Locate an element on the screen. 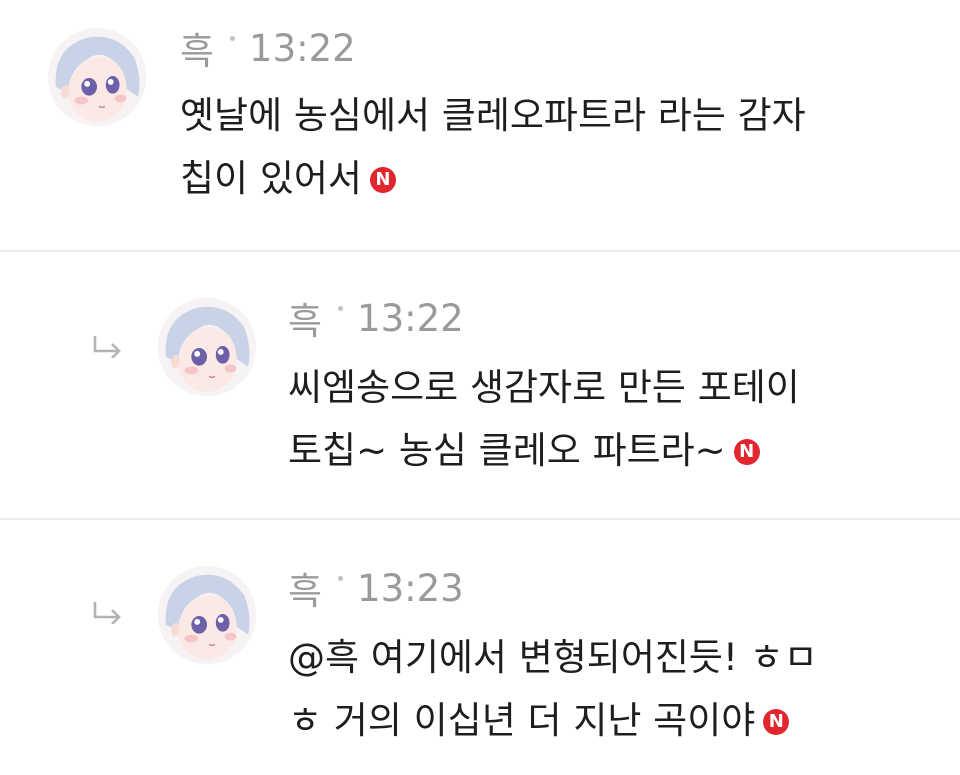 Image resolution: width=960 pixels, height=775 pixels. comment-body: 씨엠송으로 생감자로 만든 포테이 토칩~ 농심 클레오 파트라~ N is located at coordinates (544, 419).